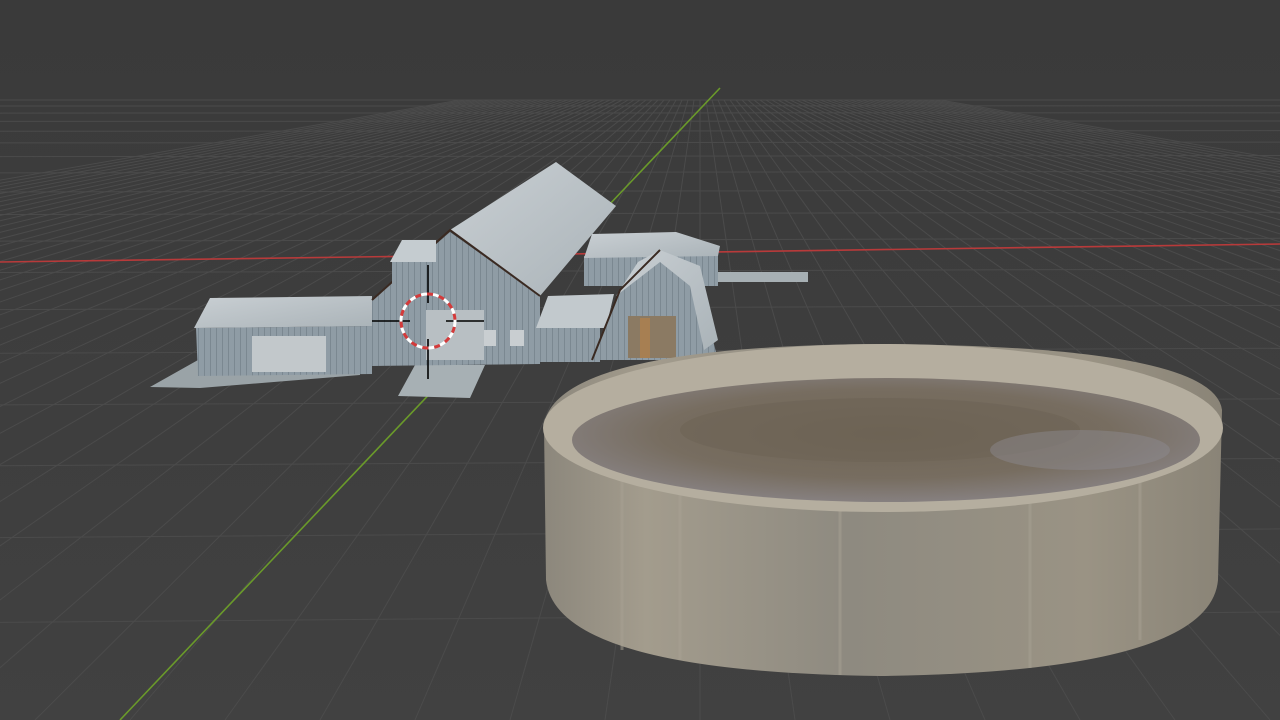  Describe the element at coordinates (640, 131) in the screenshot. I see `grid-line` at that location.